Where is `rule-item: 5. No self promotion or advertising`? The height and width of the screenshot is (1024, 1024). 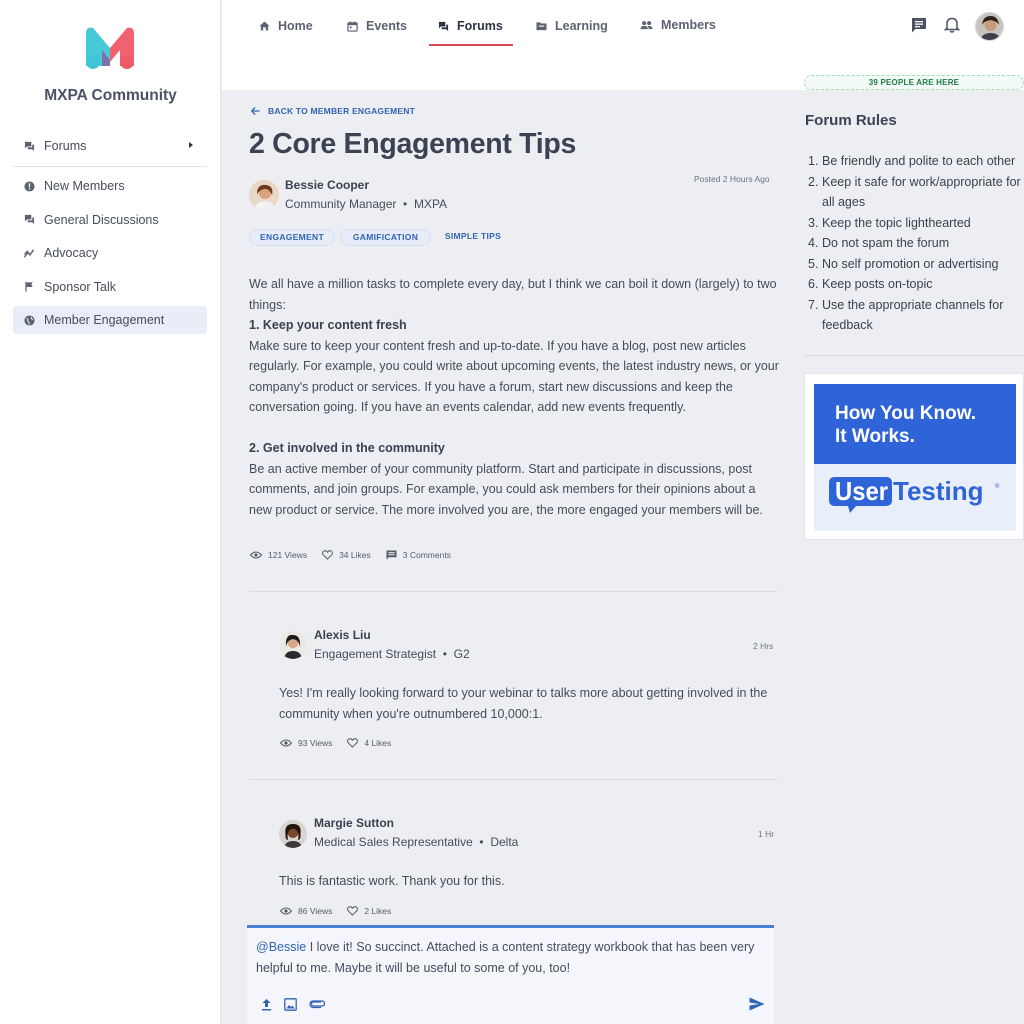
rule-item: 5. No self promotion or advertising is located at coordinates (903, 263).